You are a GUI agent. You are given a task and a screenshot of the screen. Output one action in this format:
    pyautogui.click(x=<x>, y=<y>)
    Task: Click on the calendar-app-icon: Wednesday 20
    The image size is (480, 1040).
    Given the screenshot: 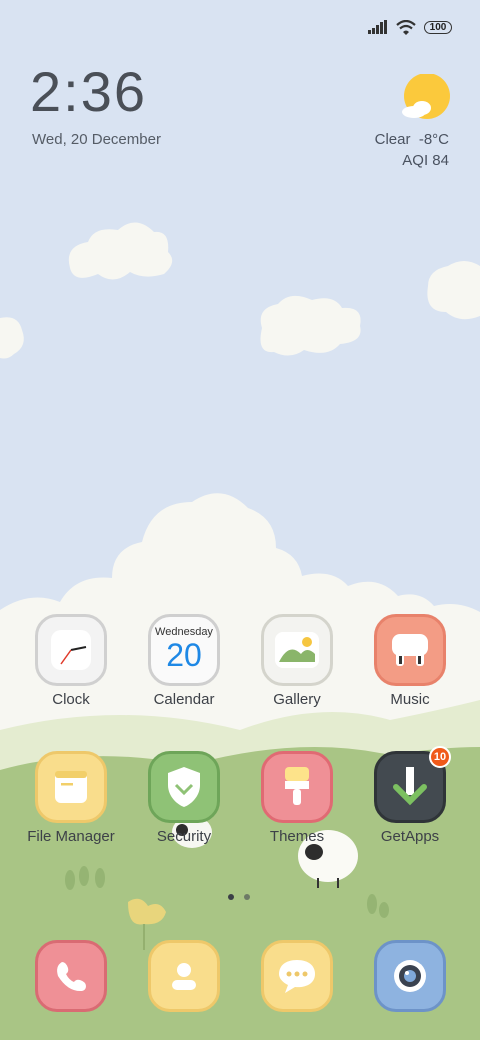 What is the action you would take?
    pyautogui.click(x=184, y=650)
    